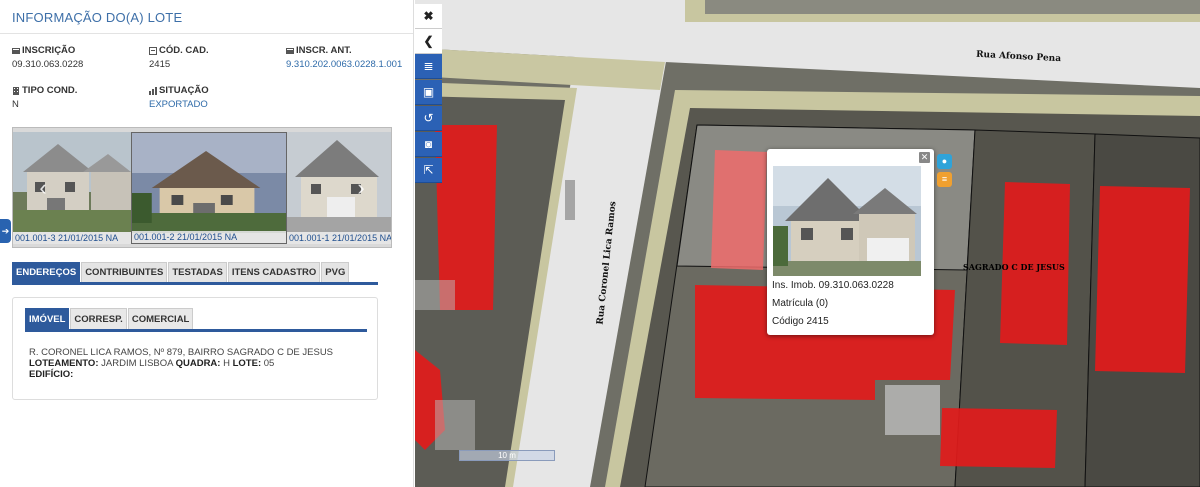  Describe the element at coordinates (1014, 267) in the screenshot. I see `neighborhood-label: SAGRADO C DE JESUS` at that location.